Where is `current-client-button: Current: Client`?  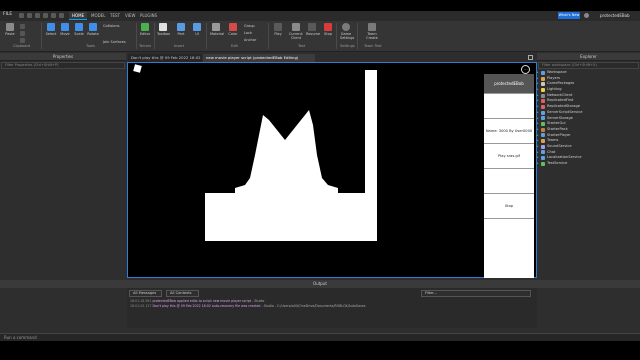 current-client-button: Current: Client is located at coordinates (296, 31).